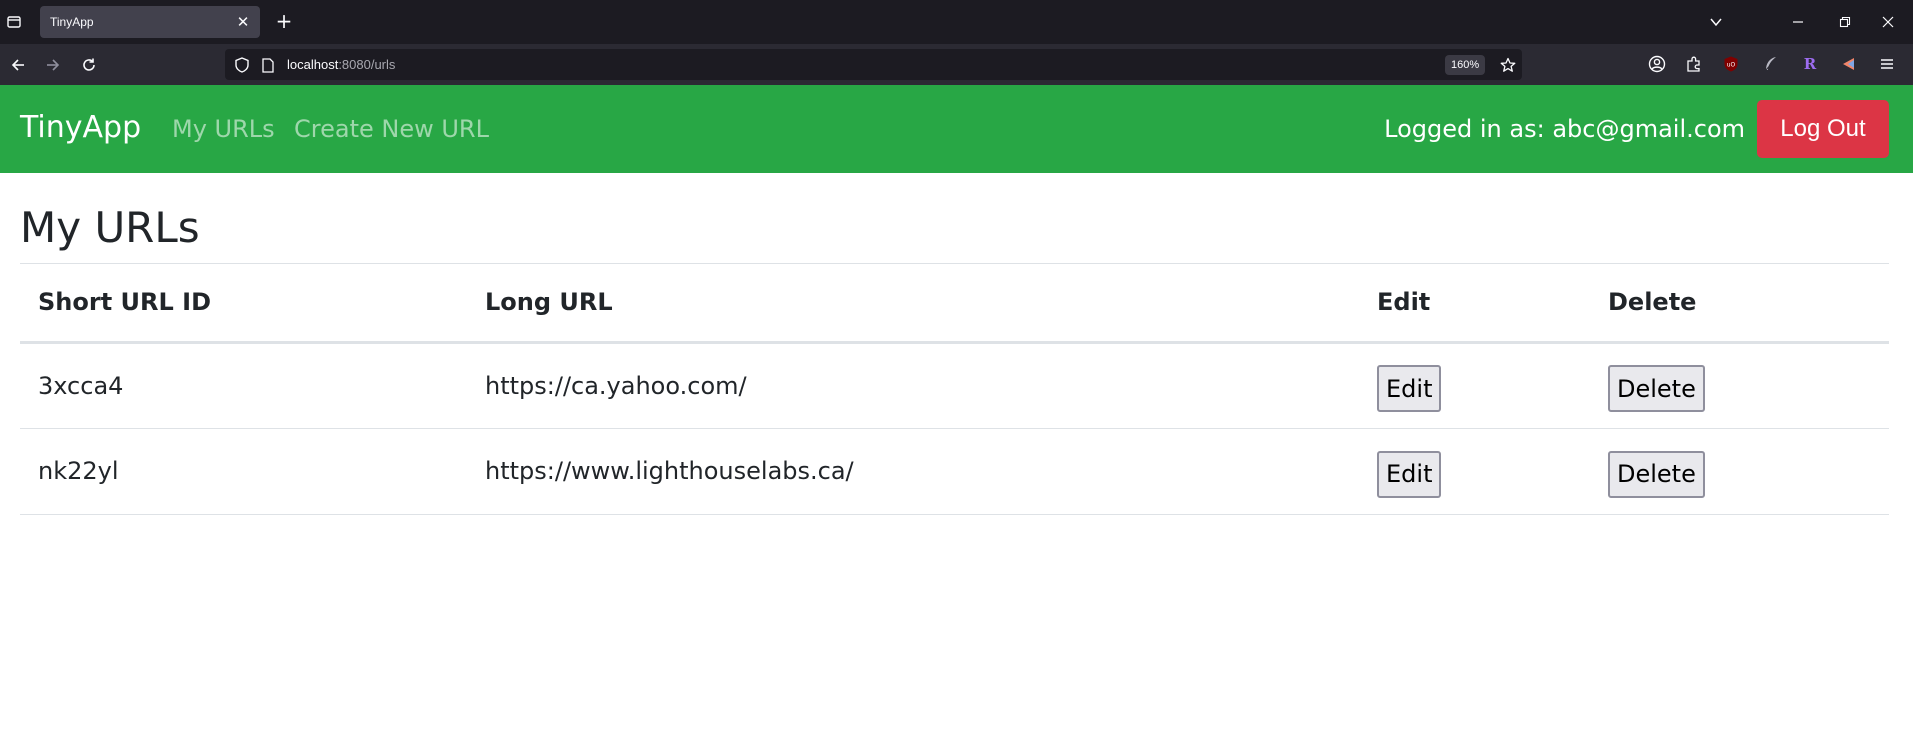 Image resolution: width=1913 pixels, height=739 pixels. Describe the element at coordinates (242, 65) in the screenshot. I see `shield-icon` at that location.